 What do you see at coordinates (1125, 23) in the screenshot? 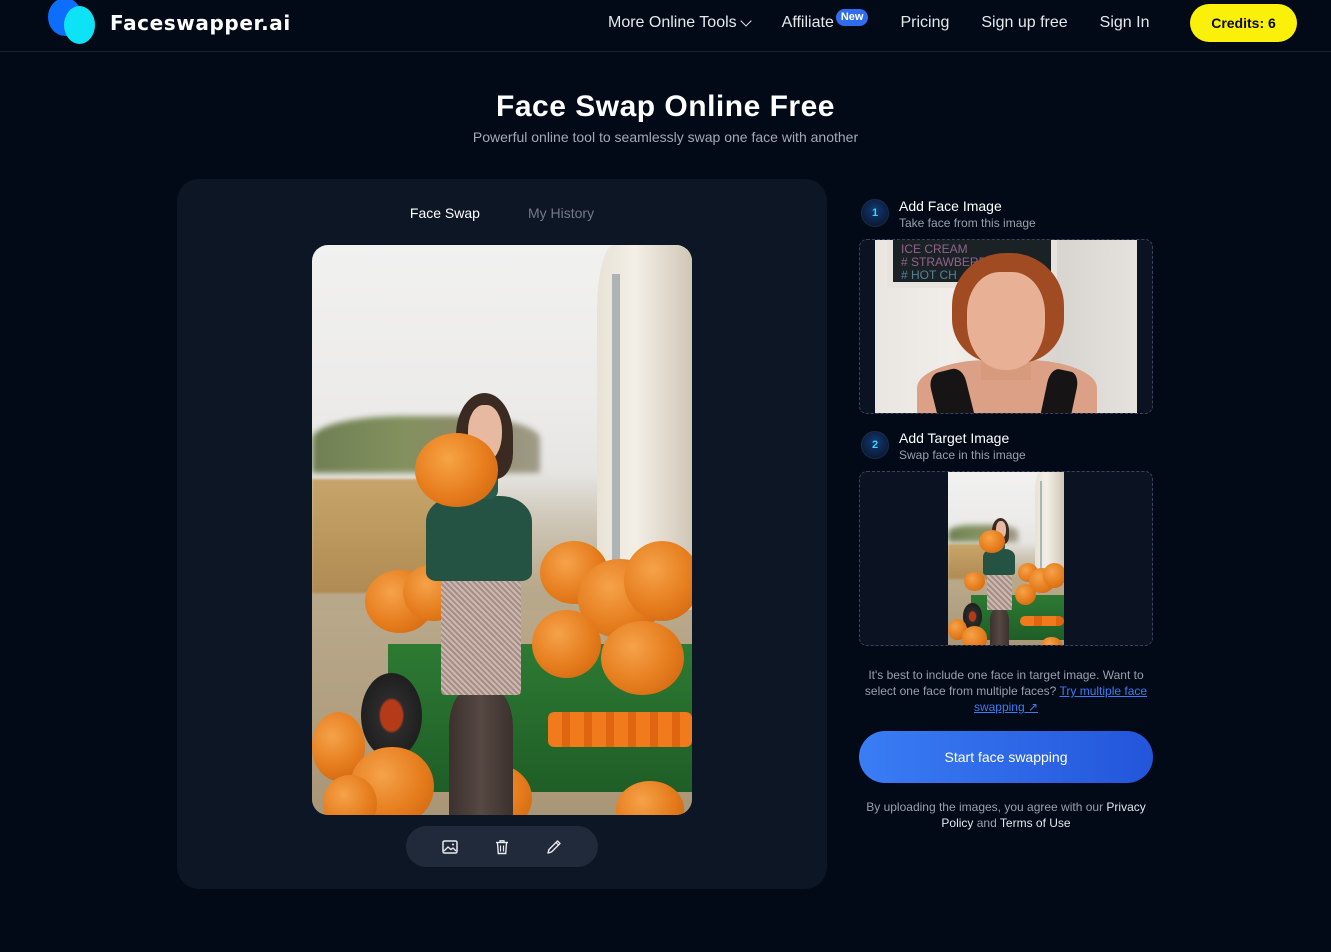
I see `nav-sign-in: Sign In` at bounding box center [1125, 23].